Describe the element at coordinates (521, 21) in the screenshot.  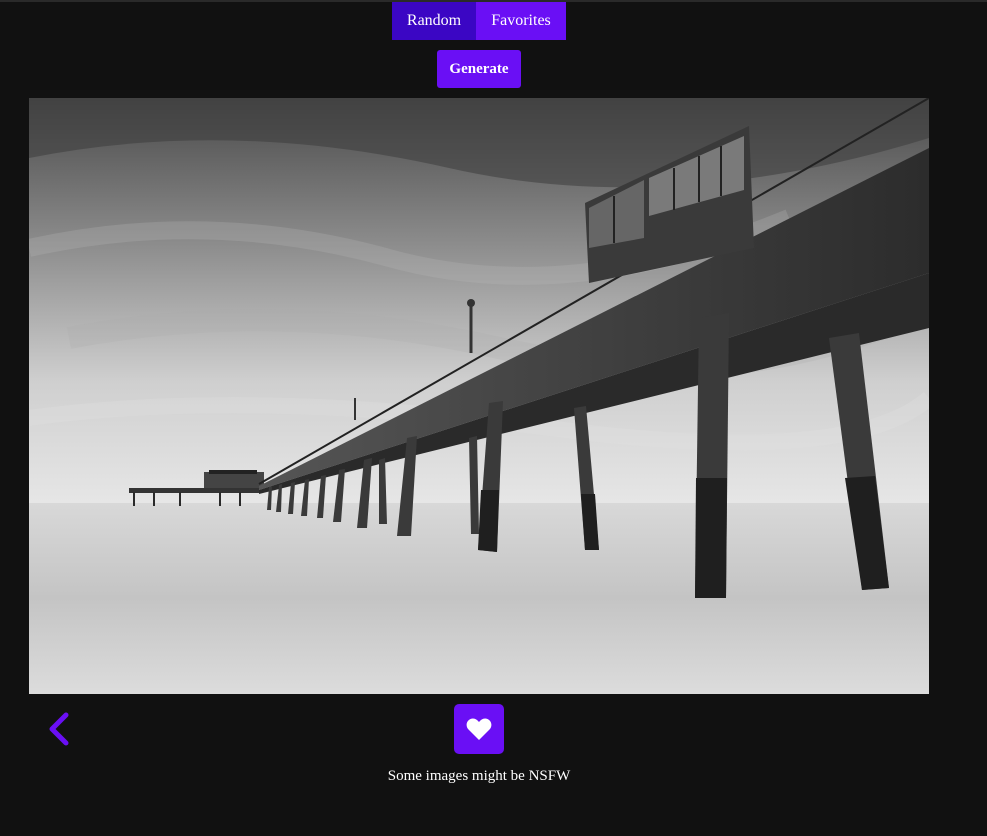
I see `tab-favorites: Favorites` at that location.